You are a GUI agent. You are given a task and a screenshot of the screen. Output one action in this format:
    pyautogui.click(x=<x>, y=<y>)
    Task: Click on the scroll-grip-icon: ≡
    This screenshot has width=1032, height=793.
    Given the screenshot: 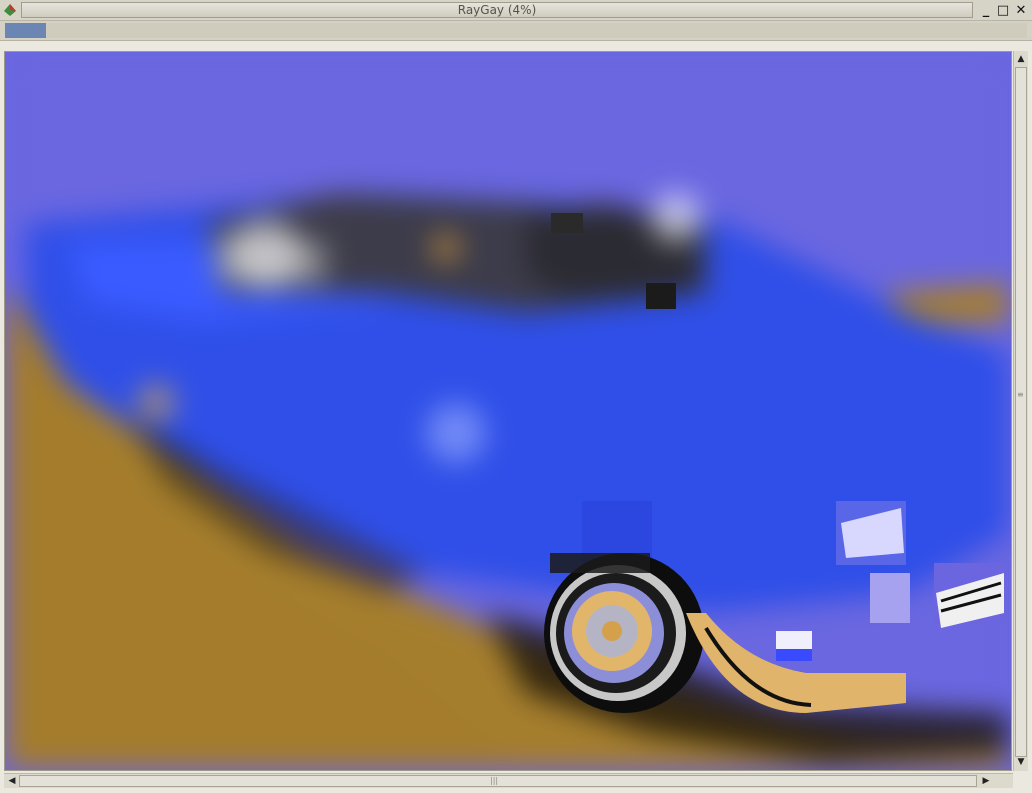 What is the action you would take?
    pyautogui.click(x=1020, y=394)
    